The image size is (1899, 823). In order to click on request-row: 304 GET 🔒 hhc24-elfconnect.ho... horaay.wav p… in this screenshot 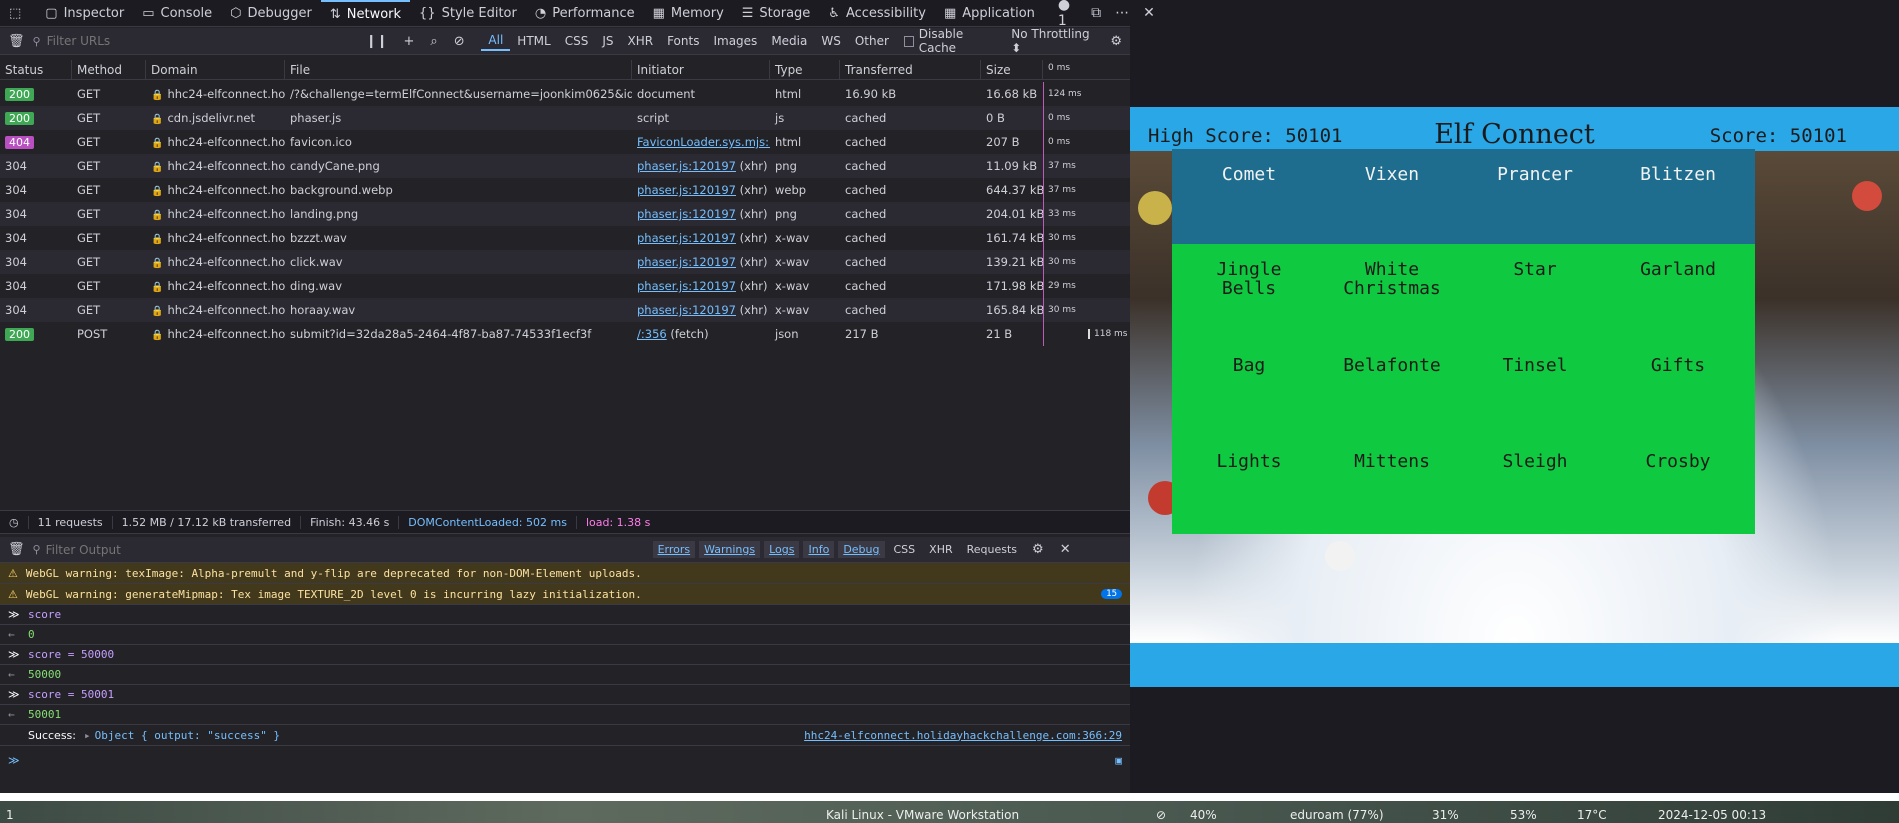, I will do `click(565, 310)`.